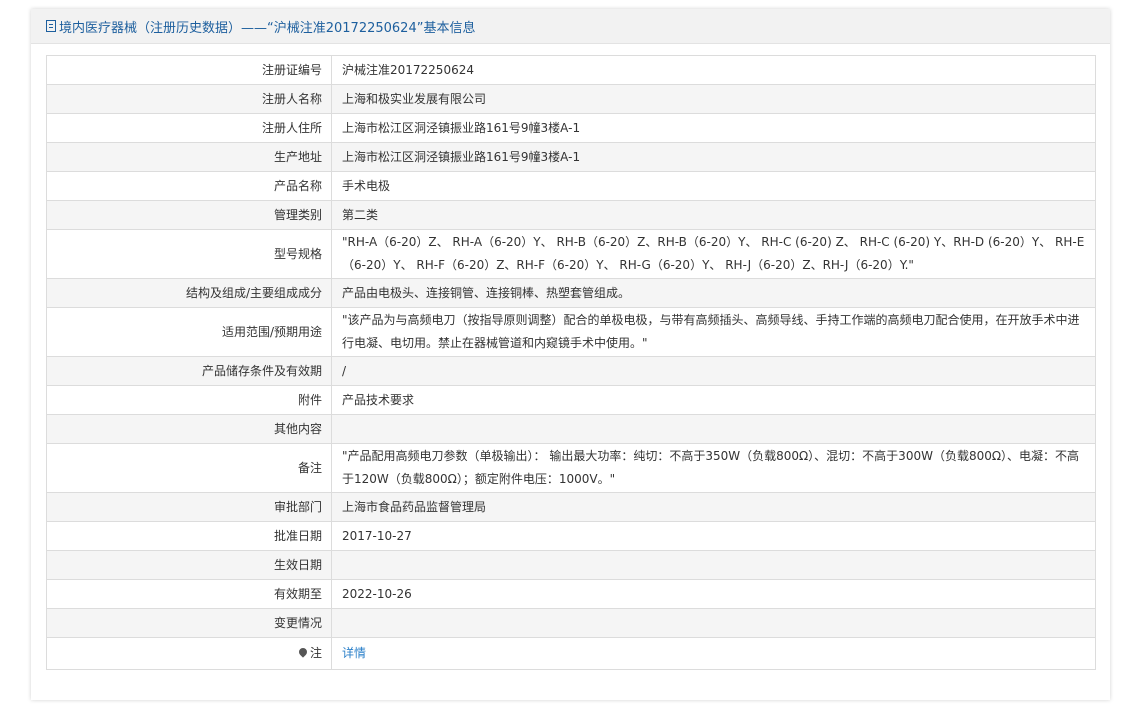 This screenshot has width=1138, height=707. What do you see at coordinates (189, 254) in the screenshot?
I see `row-label: 型号规格` at bounding box center [189, 254].